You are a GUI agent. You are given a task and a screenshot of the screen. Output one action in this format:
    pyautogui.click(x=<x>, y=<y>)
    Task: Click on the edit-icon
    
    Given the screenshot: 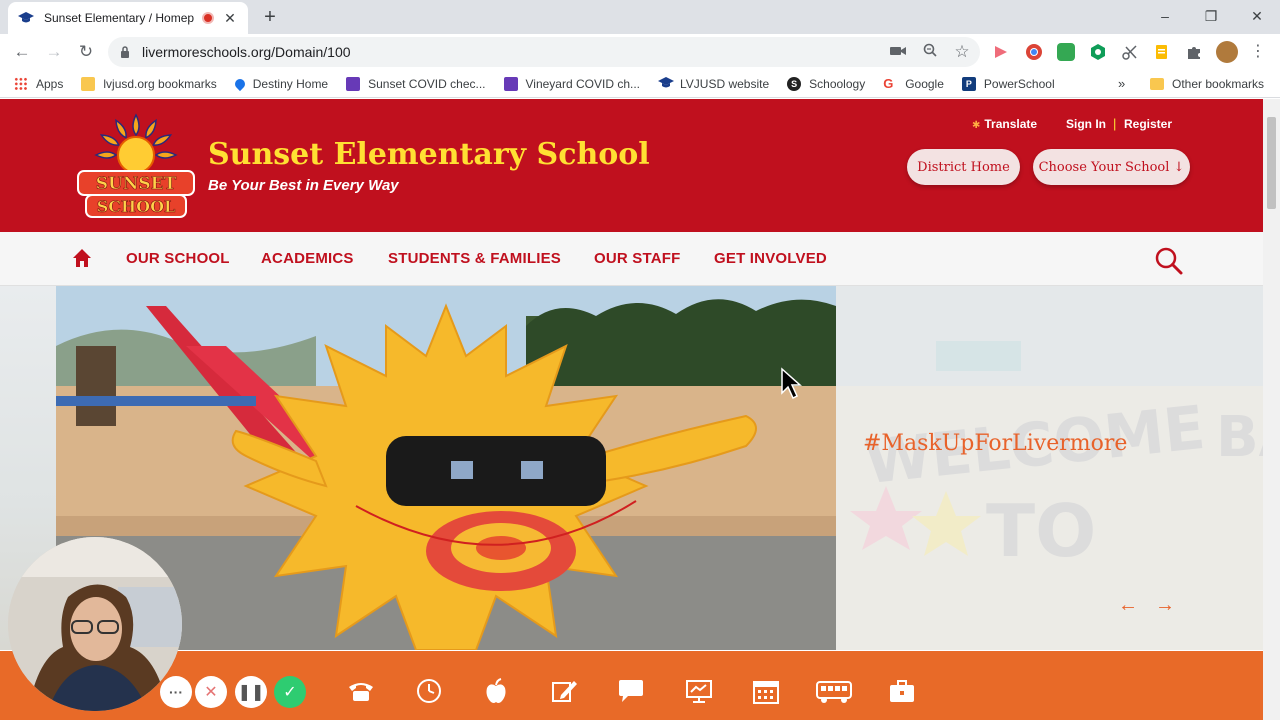 What is the action you would take?
    pyautogui.click(x=564, y=691)
    